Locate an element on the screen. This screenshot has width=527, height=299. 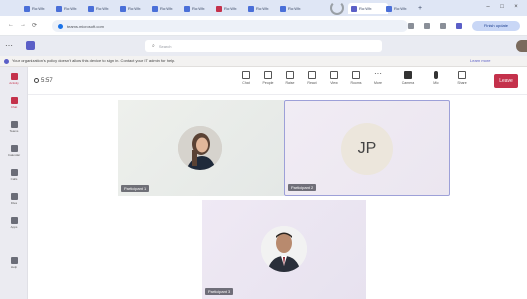
apps-icon is located at coordinates (14, 220).